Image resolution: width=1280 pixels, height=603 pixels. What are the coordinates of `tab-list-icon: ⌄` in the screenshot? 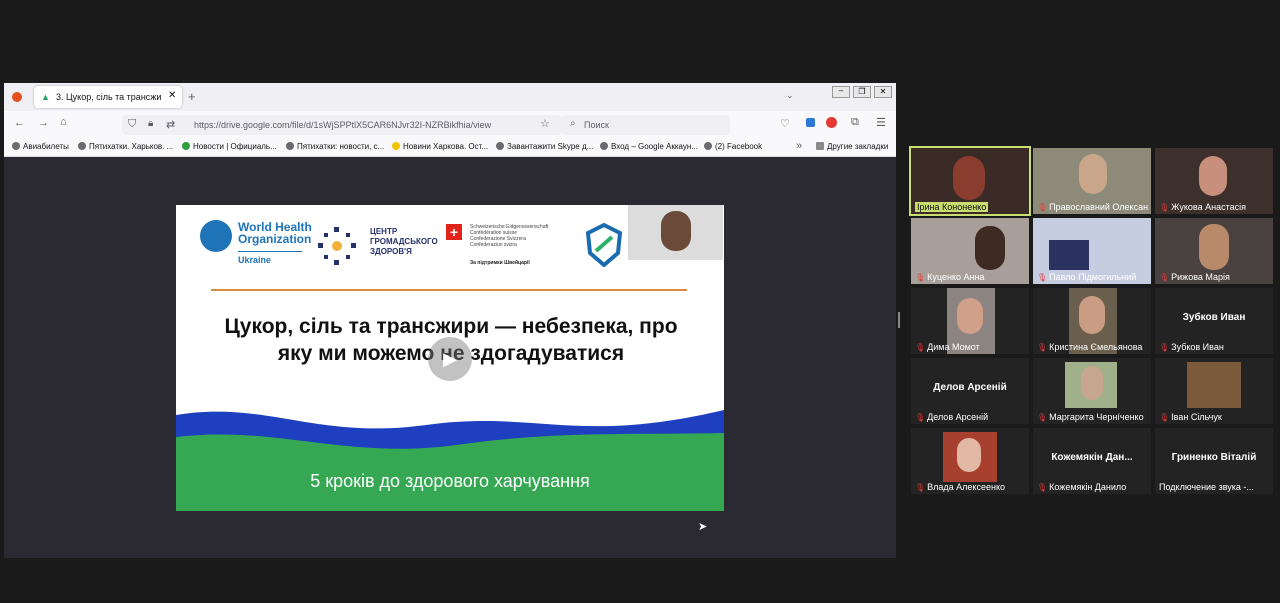 It's located at (790, 95).